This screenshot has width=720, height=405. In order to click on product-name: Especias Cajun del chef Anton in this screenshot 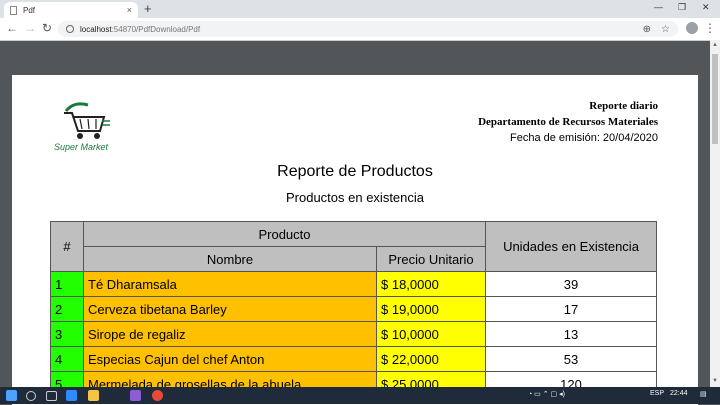, I will do `click(230, 359)`.